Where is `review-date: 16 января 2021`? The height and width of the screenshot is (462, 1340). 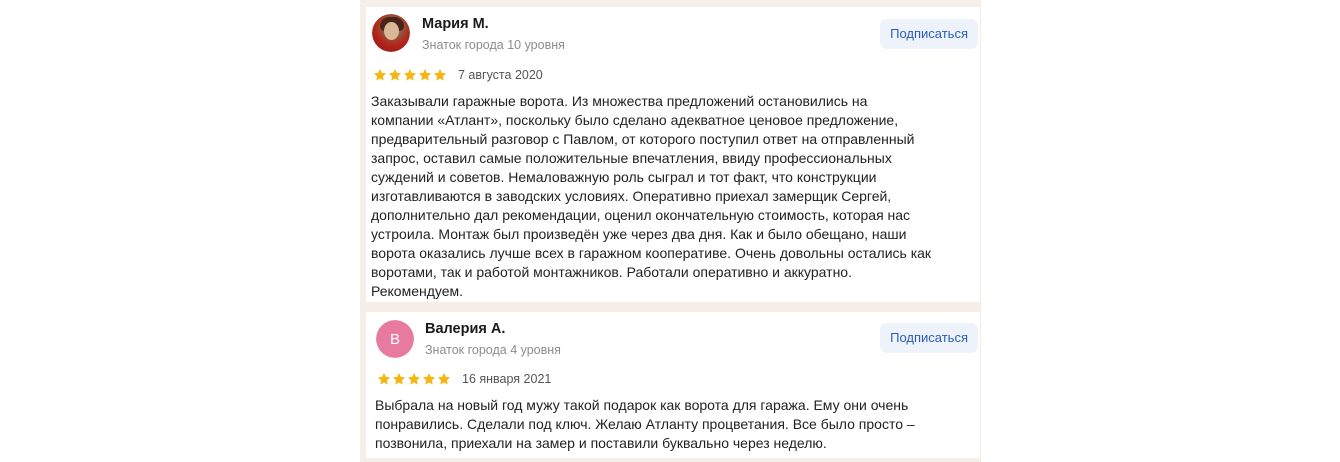 review-date: 16 января 2021 is located at coordinates (507, 379).